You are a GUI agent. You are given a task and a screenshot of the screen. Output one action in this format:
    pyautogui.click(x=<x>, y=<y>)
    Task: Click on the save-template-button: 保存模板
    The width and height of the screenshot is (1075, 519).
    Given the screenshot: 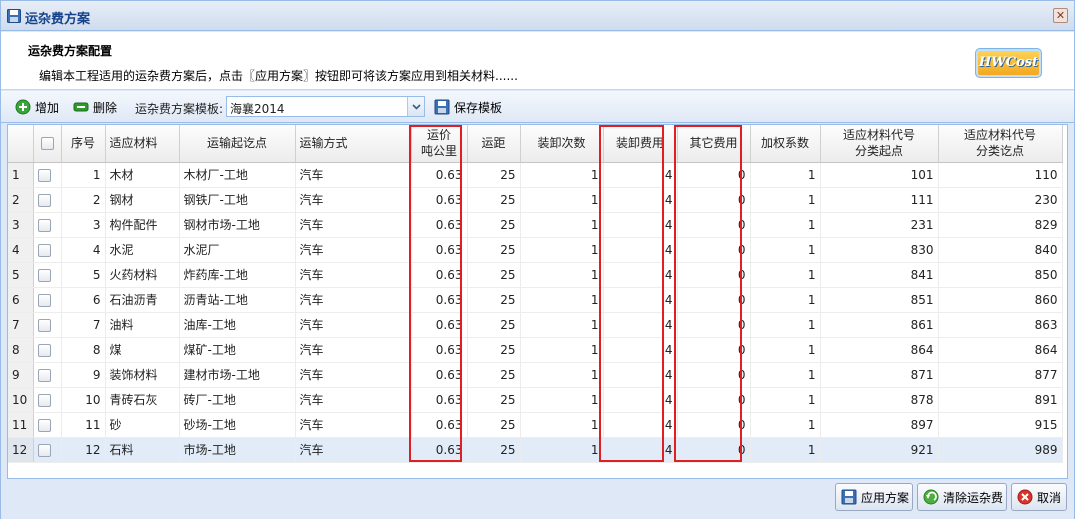 What is the action you would take?
    pyautogui.click(x=468, y=107)
    